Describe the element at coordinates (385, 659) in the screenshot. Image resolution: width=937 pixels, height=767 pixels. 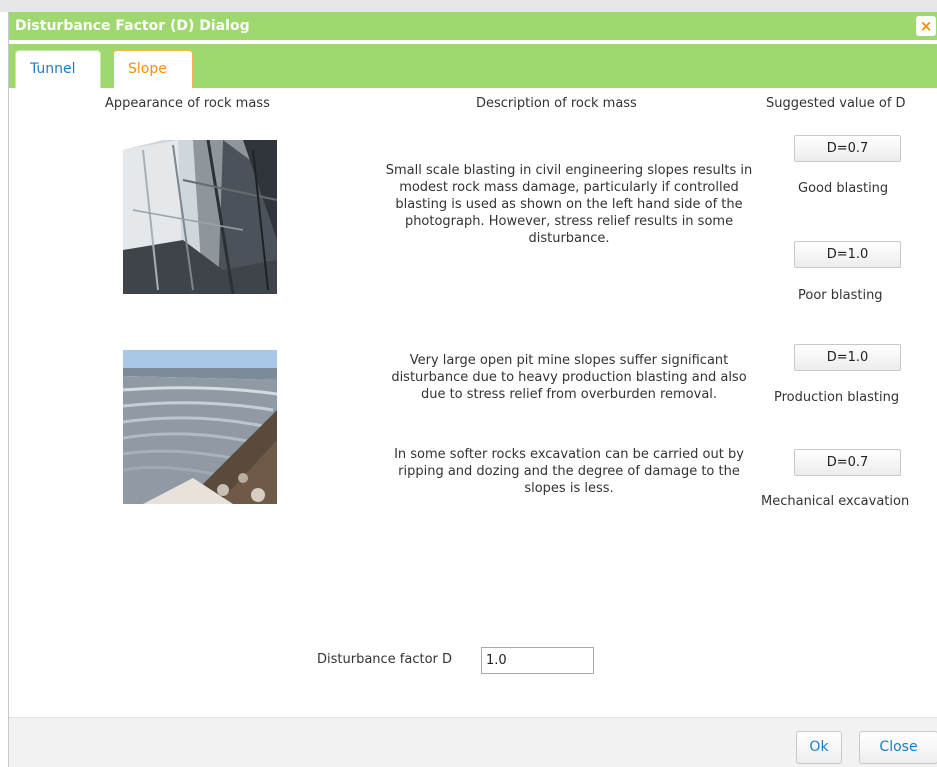
I see `disturbance-factor-label: Disturbance factor D` at that location.